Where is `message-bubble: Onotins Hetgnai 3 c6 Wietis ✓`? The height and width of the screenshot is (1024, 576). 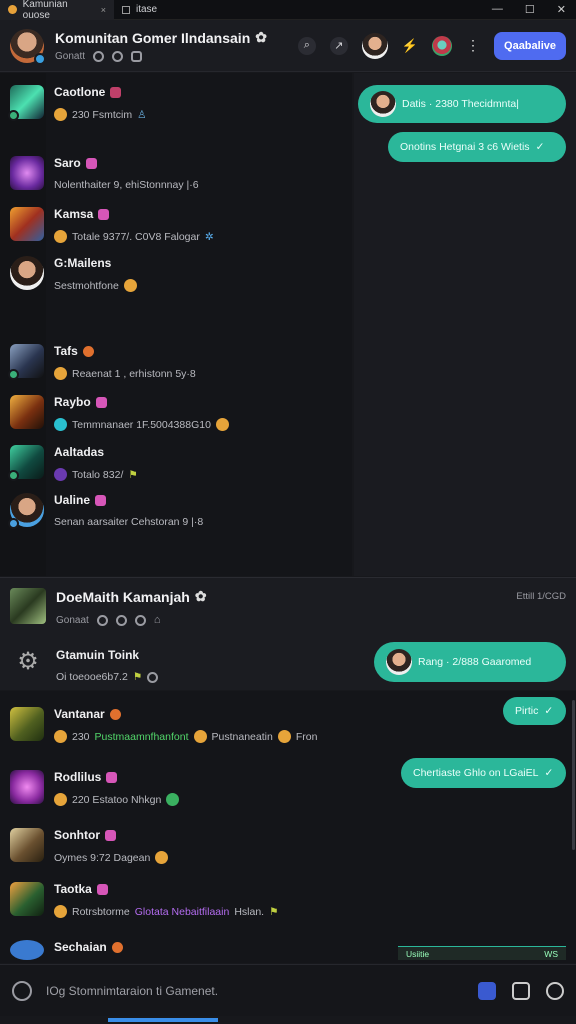 message-bubble: Onotins Hetgnai 3 c6 Wietis ✓ is located at coordinates (477, 147).